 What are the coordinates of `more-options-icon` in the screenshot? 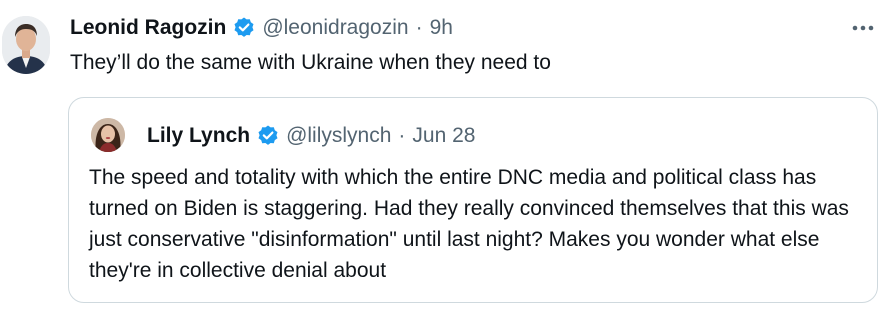 It's located at (863, 28).